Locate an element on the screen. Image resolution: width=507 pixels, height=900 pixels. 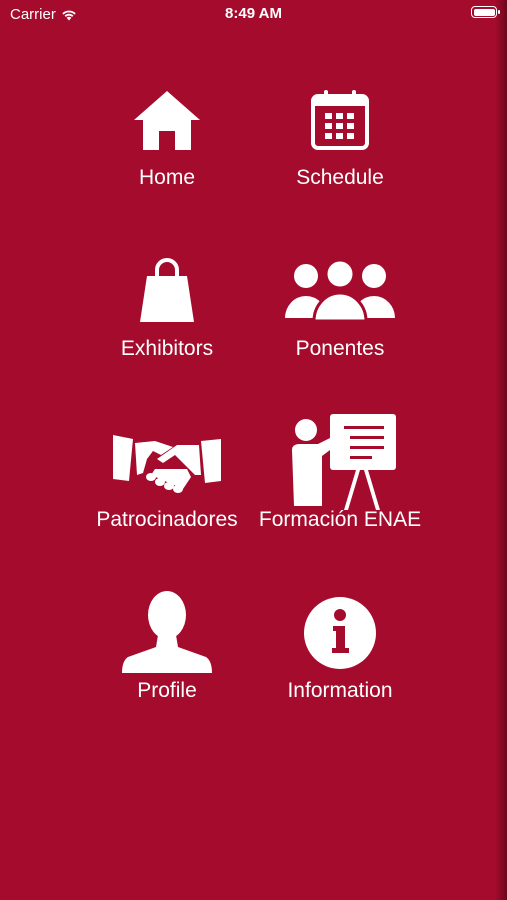
presentation-icon is located at coordinates (344, 462).